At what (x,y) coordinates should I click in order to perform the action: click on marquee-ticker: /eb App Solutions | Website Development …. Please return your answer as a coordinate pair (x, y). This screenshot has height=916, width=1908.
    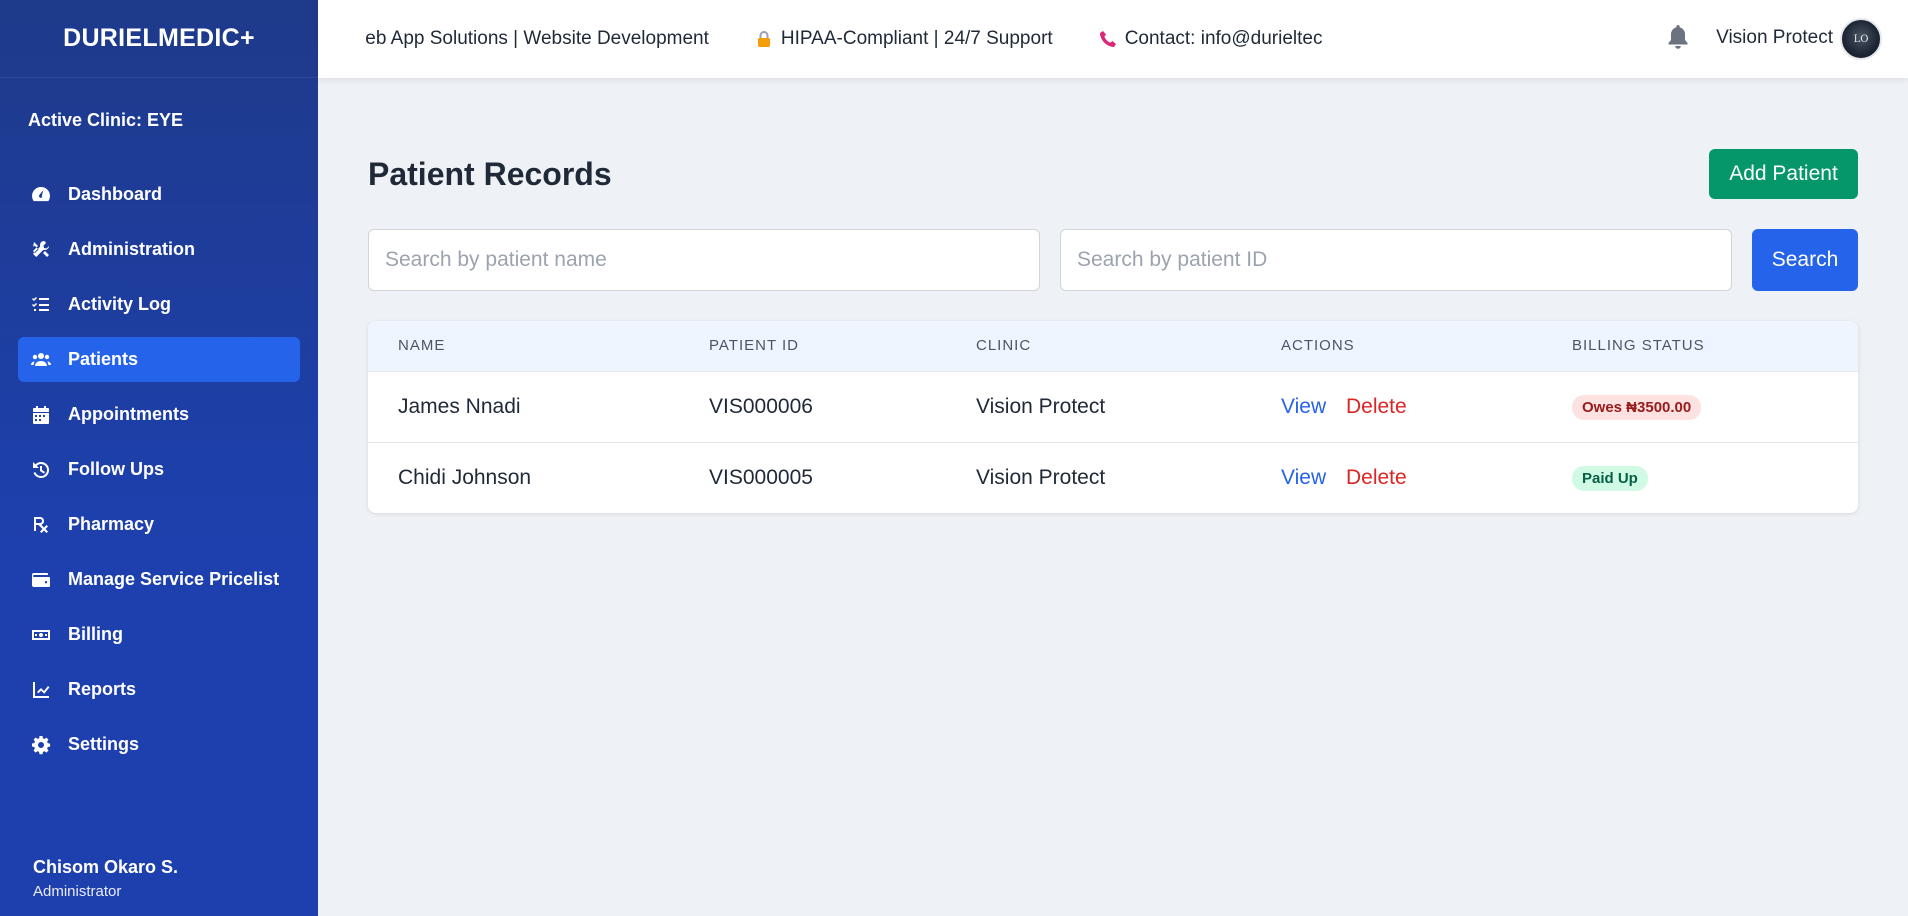
    Looking at the image, I should click on (886, 39).